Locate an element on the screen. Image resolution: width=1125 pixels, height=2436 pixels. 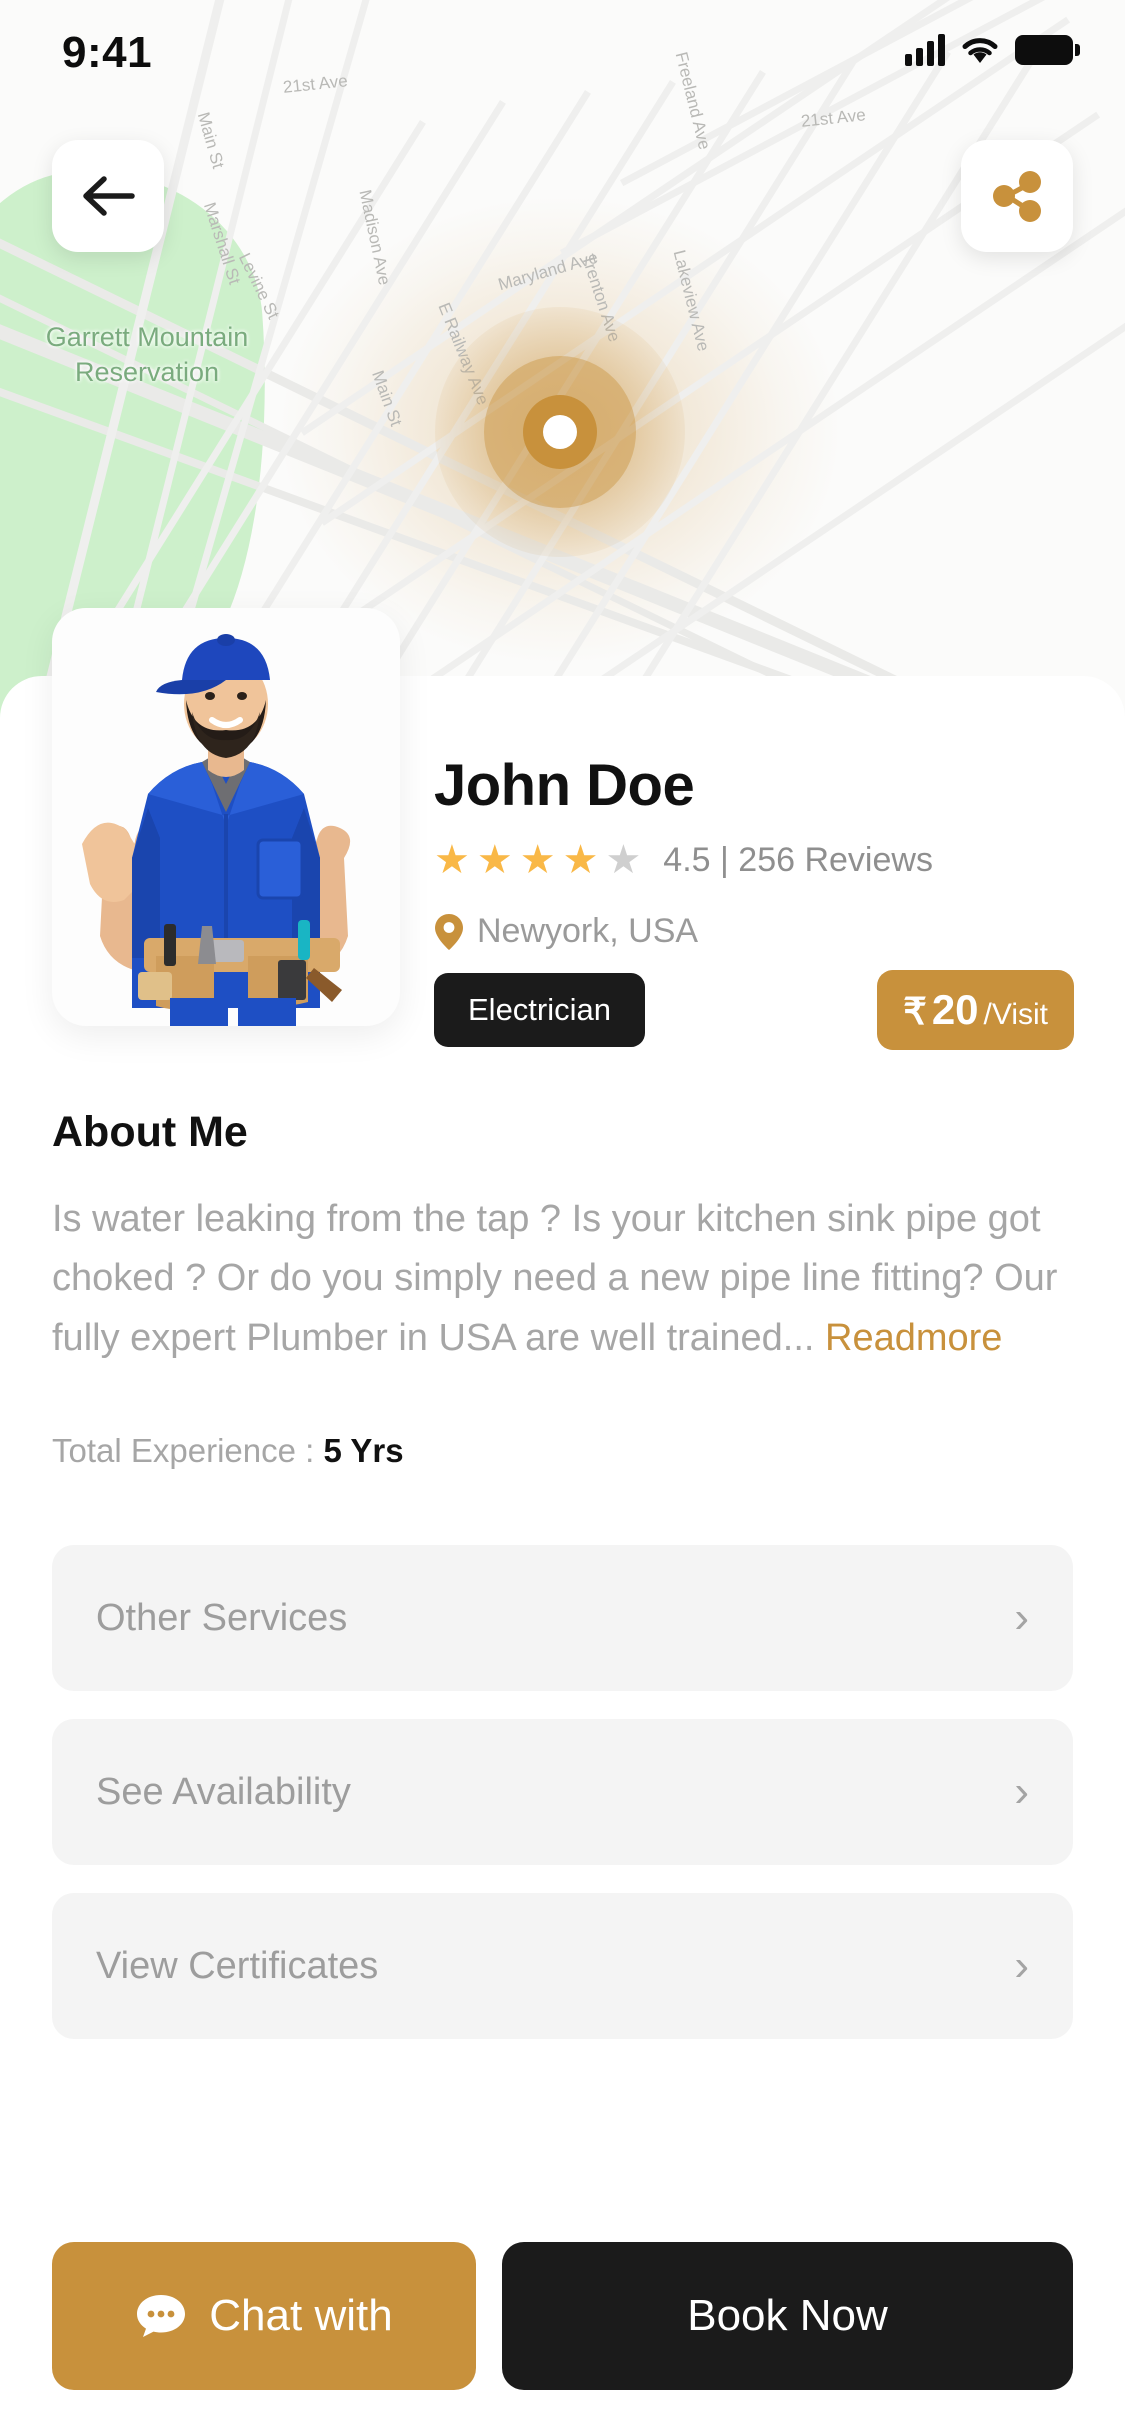
park-label: Garrett Mountain Reservation is located at coordinates (147, 354).